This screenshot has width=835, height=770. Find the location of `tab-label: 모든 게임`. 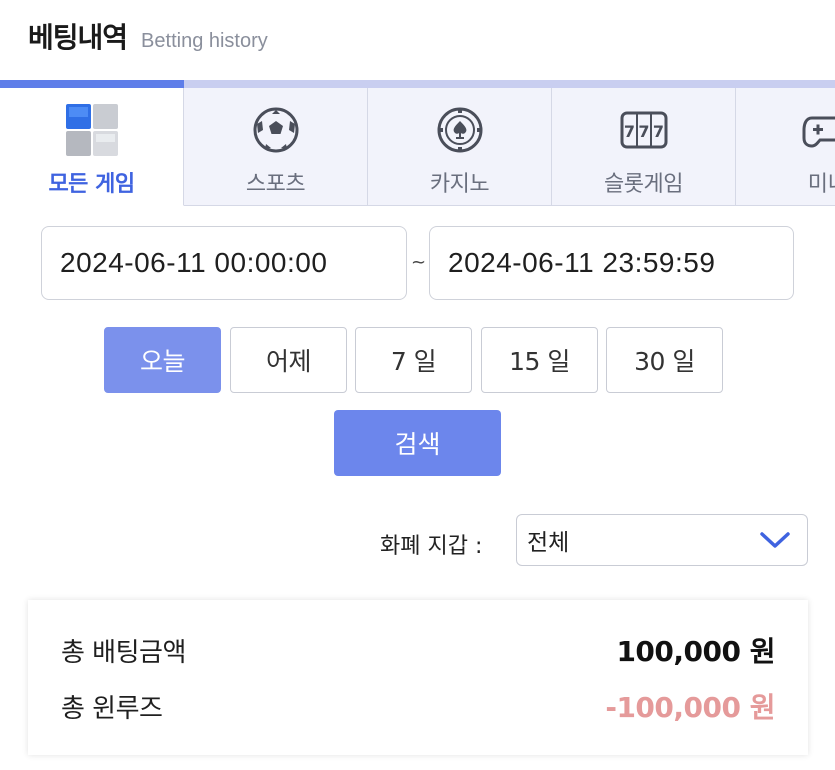

tab-label: 모든 게임 is located at coordinates (91, 184).